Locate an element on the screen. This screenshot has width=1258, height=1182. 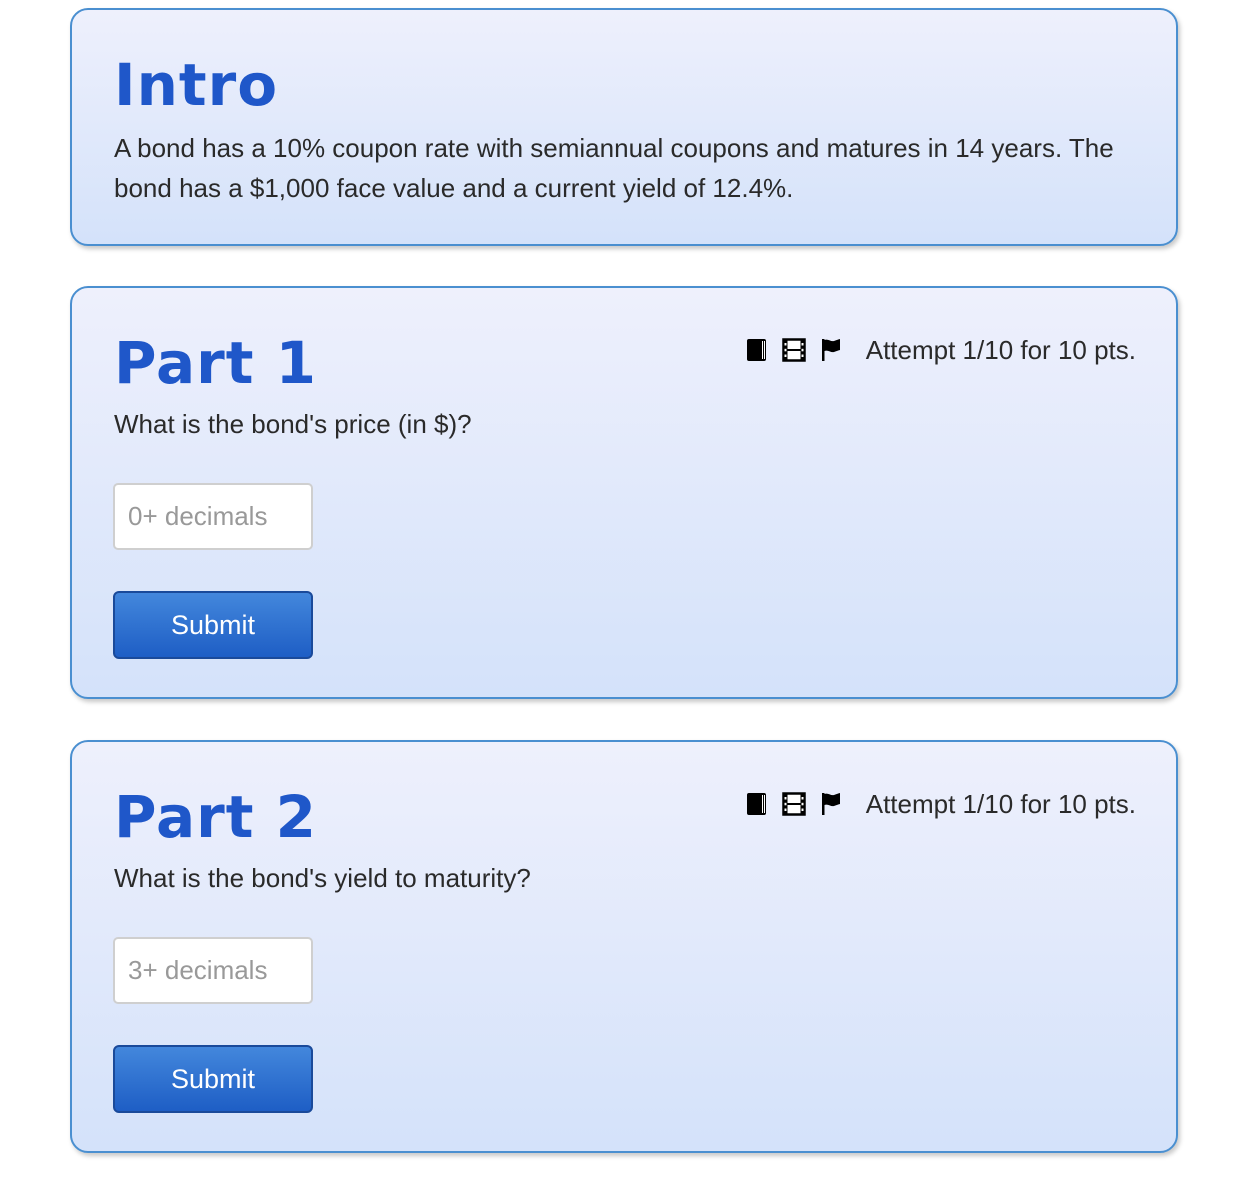
part-2-title: Part 2 is located at coordinates (215, 817).